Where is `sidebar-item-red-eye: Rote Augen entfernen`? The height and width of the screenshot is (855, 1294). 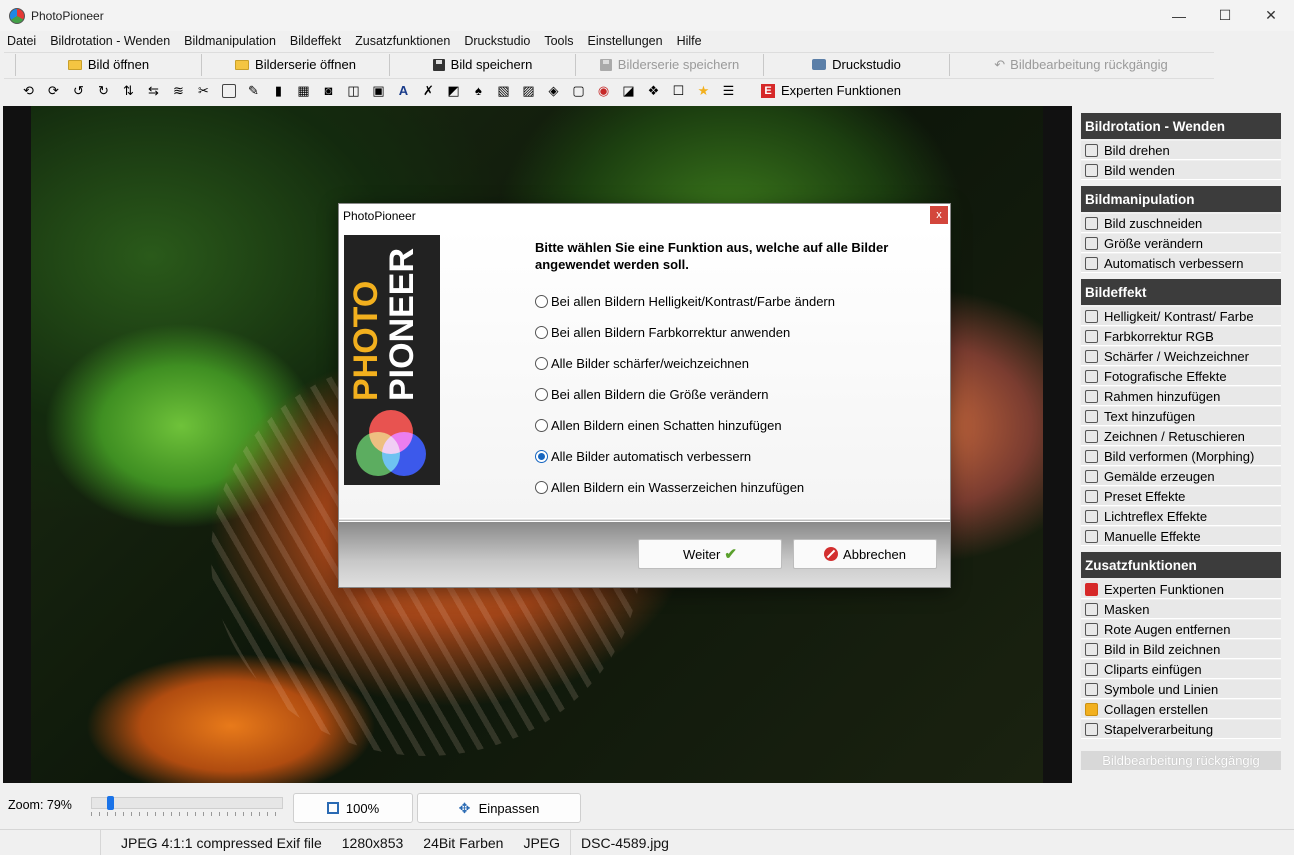 sidebar-item-red-eye: Rote Augen entfernen is located at coordinates (1181, 629).